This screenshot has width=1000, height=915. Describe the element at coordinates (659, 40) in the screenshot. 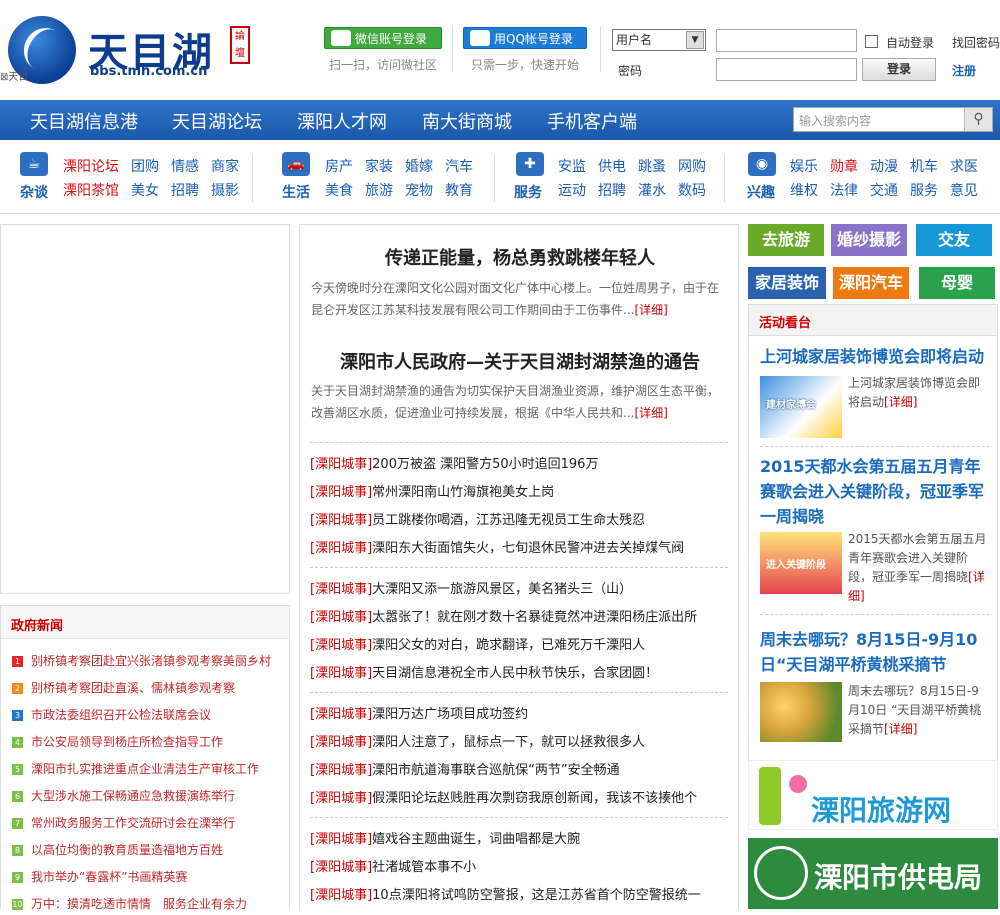

I see `username-select: 用户名 ▼` at that location.